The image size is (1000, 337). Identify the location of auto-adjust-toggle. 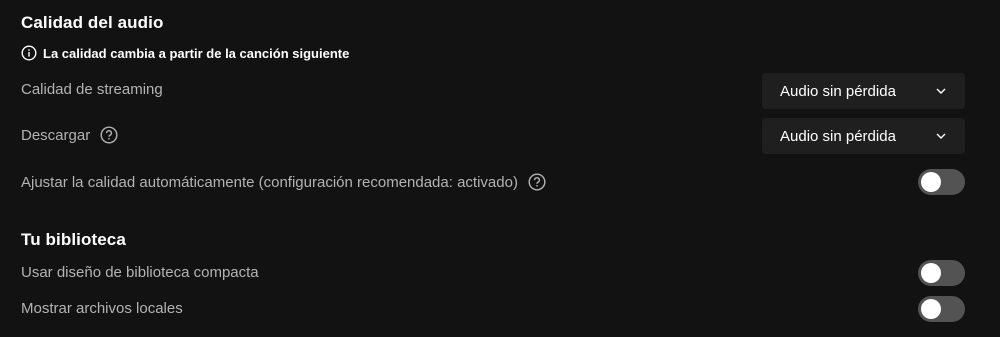
(941, 182).